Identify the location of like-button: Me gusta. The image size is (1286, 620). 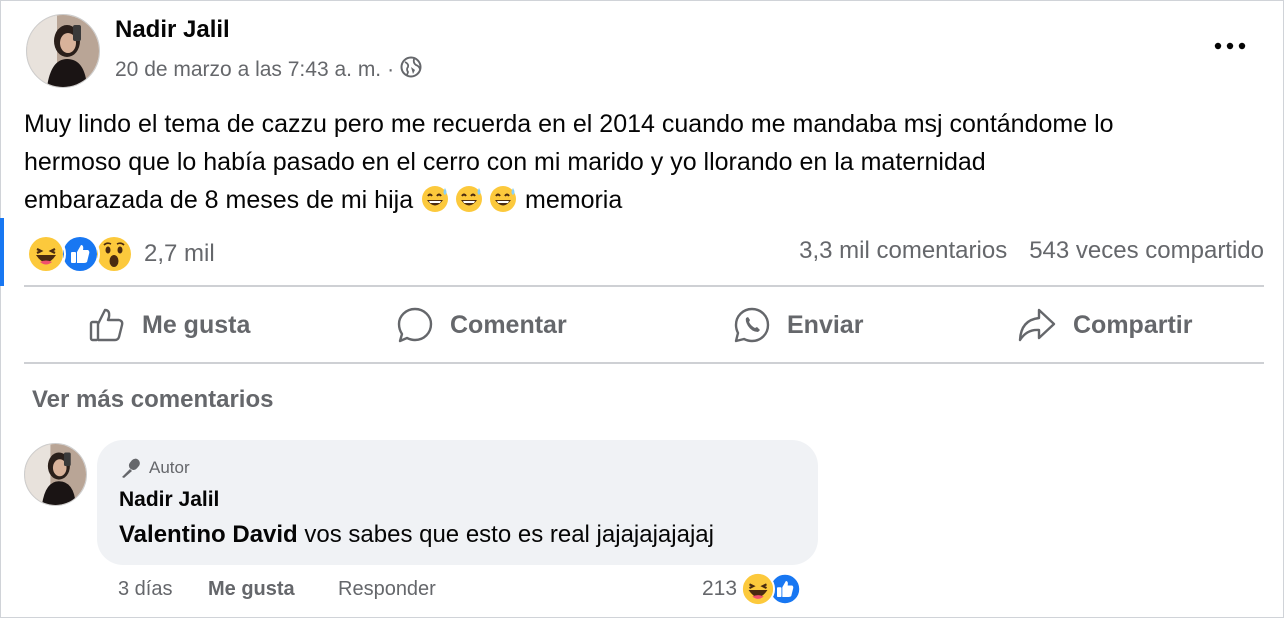
(169, 325).